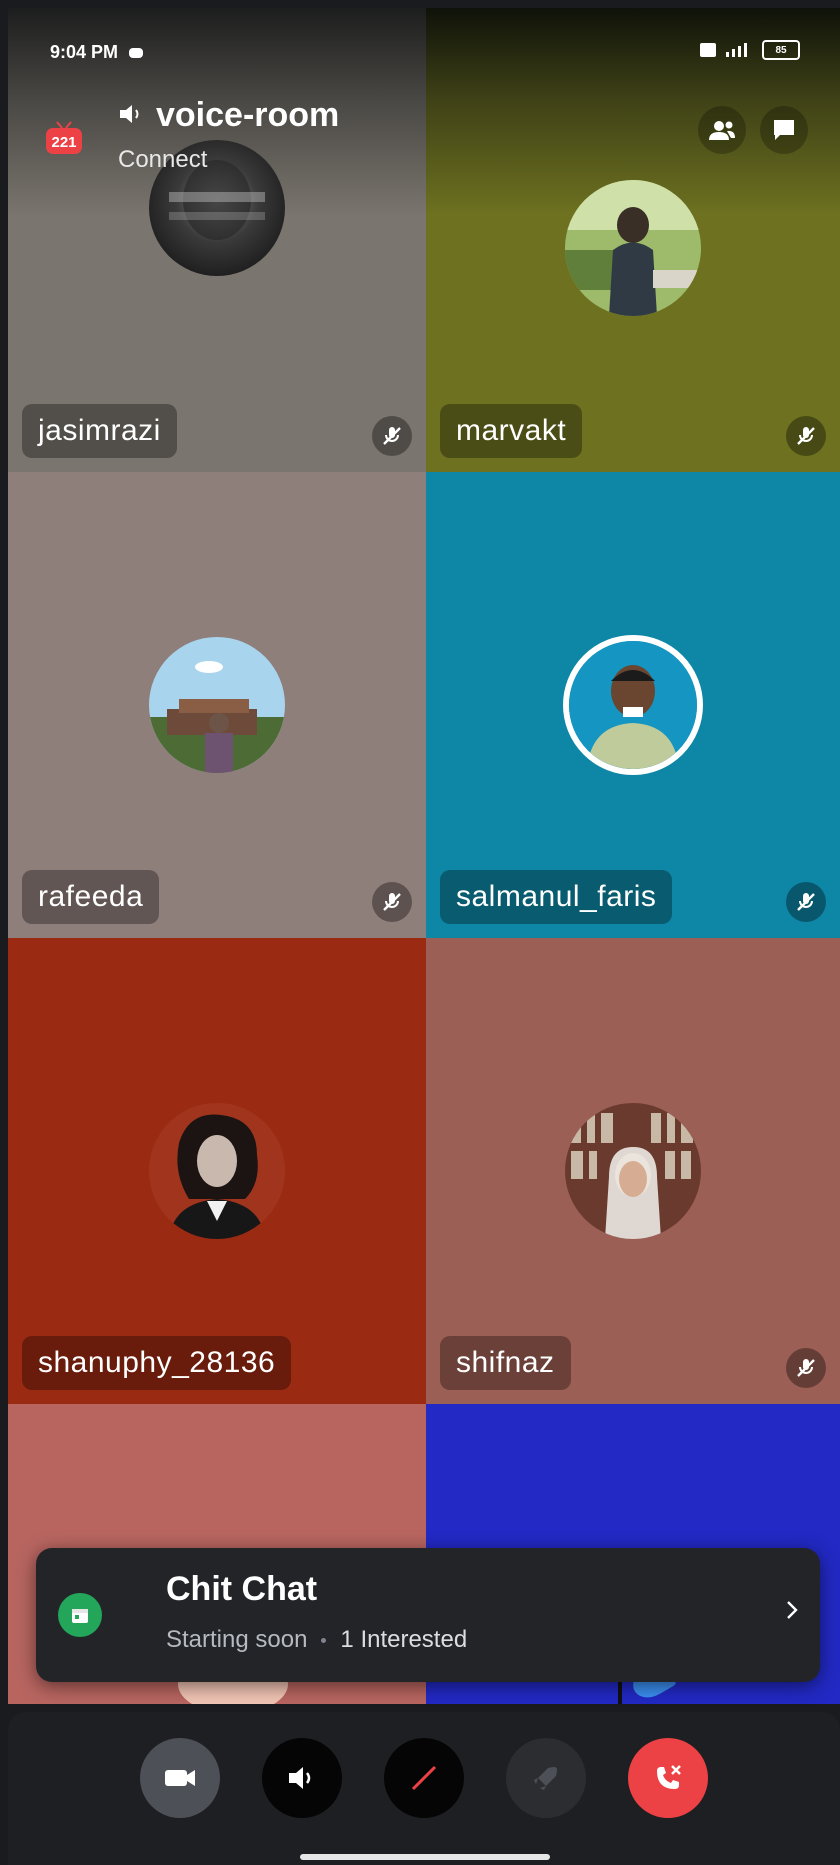 Image resolution: width=840 pixels, height=1865 pixels. What do you see at coordinates (64, 142) in the screenshot?
I see `badge-count: 221` at bounding box center [64, 142].